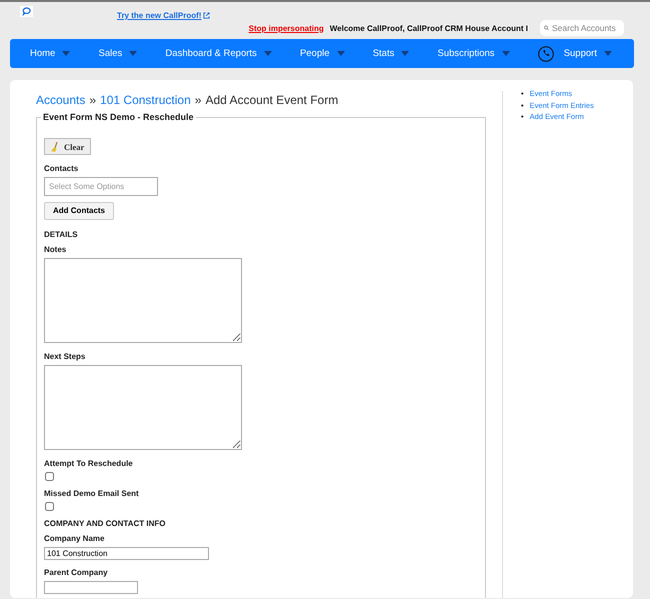 This screenshot has height=599, width=650. Describe the element at coordinates (61, 234) in the screenshot. I see `section-heading: DETAILS` at that location.